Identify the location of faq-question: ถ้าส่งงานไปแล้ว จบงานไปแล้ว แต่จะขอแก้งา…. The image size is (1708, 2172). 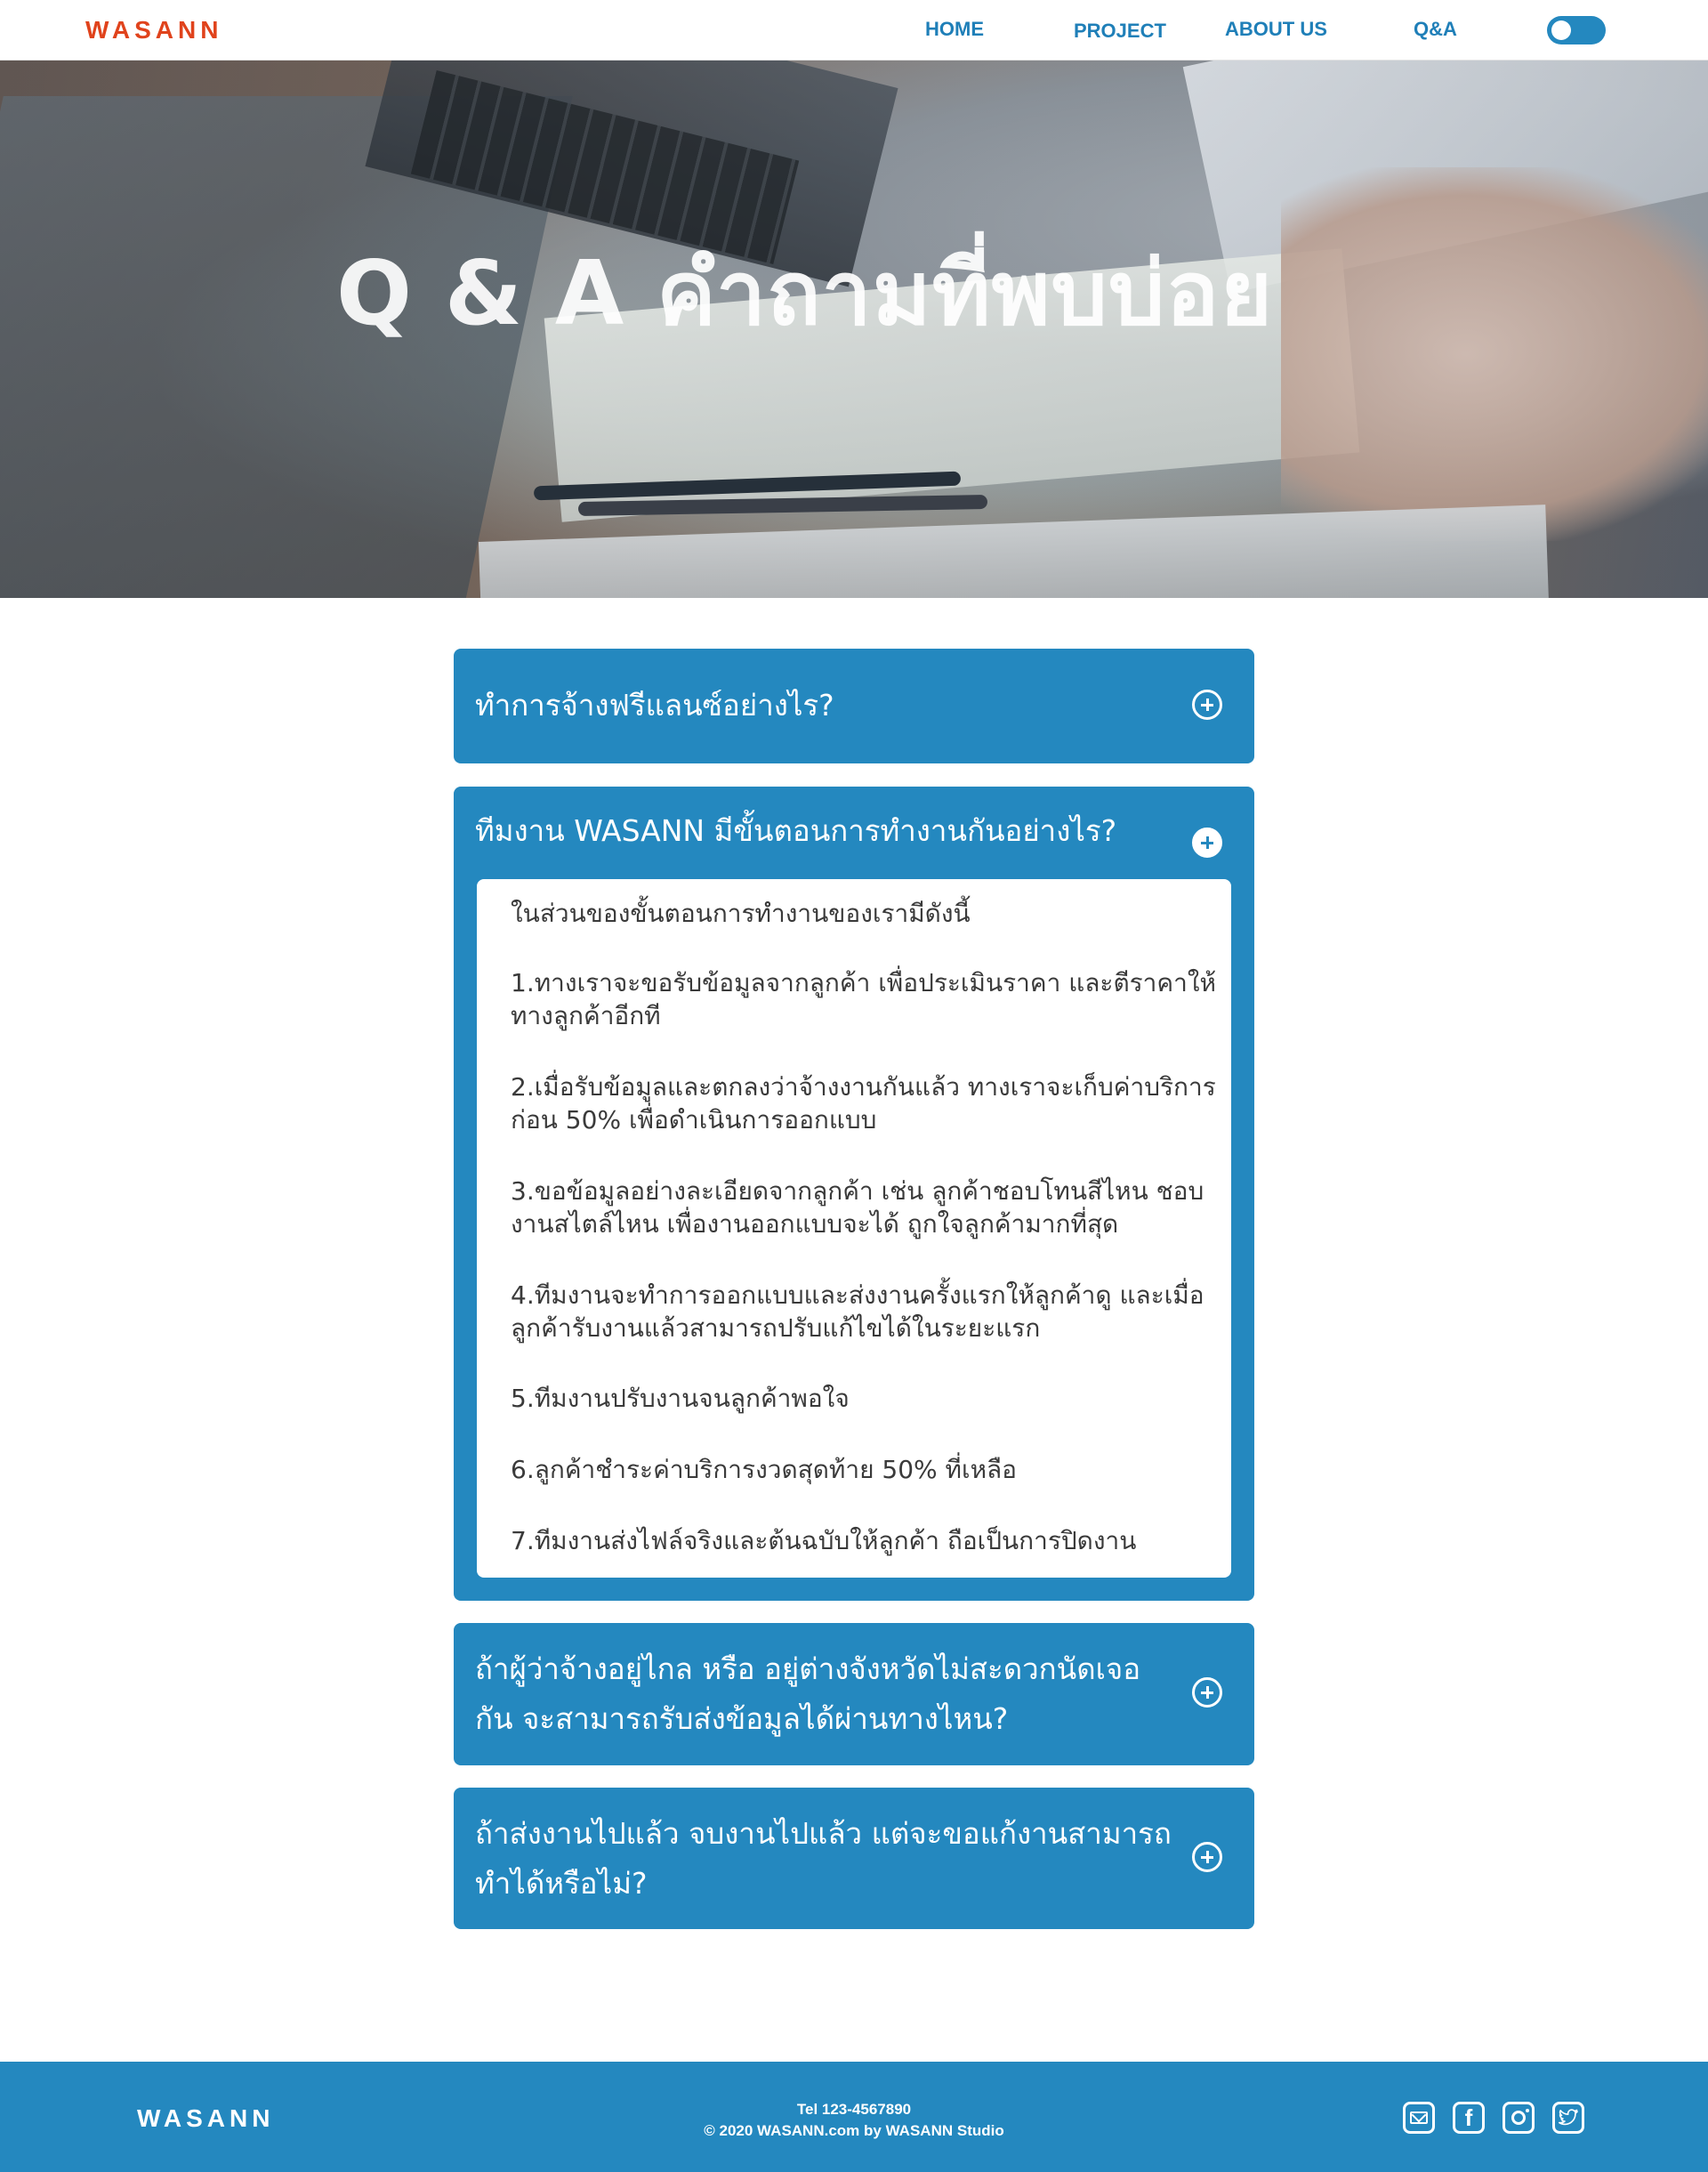
(823, 1858).